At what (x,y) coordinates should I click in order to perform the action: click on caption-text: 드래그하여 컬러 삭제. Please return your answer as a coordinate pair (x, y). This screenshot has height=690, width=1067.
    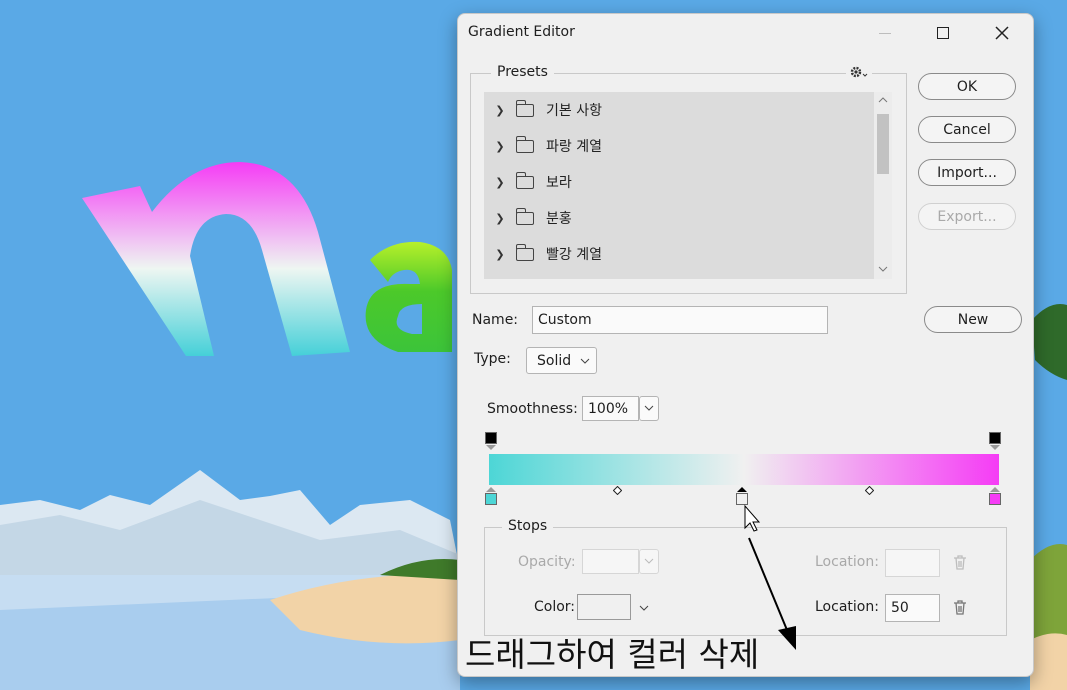
    Looking at the image, I should click on (612, 654).